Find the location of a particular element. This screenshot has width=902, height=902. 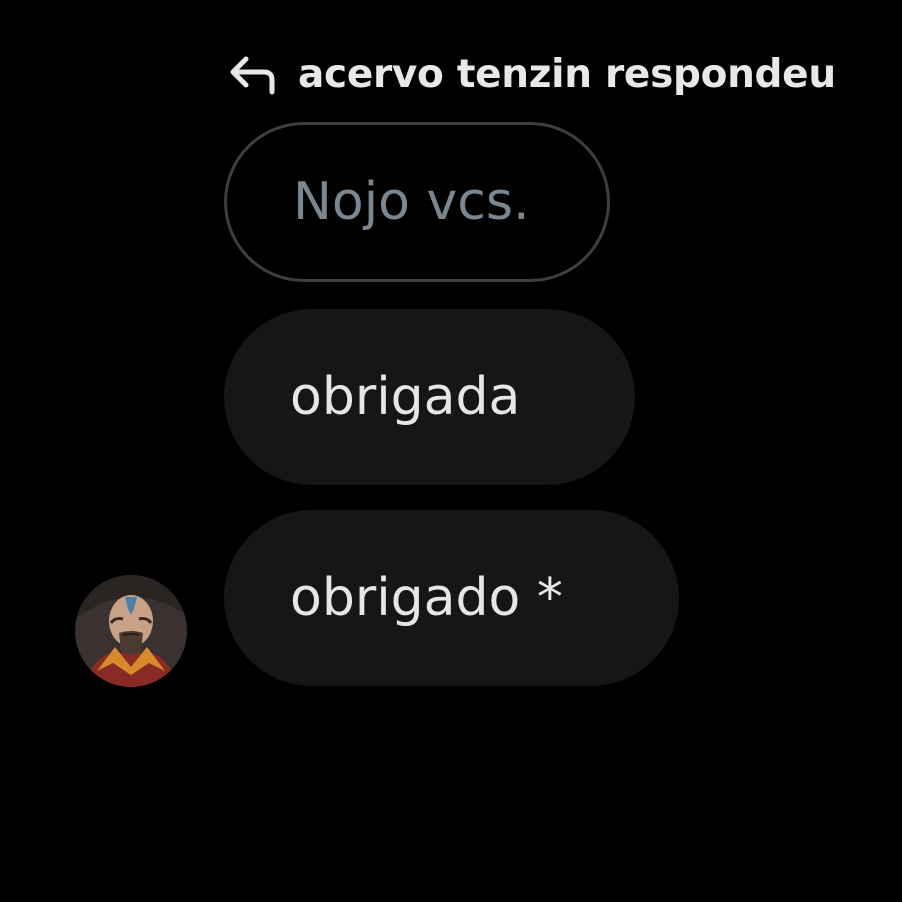

message-text: obrigado * is located at coordinates (426, 598).